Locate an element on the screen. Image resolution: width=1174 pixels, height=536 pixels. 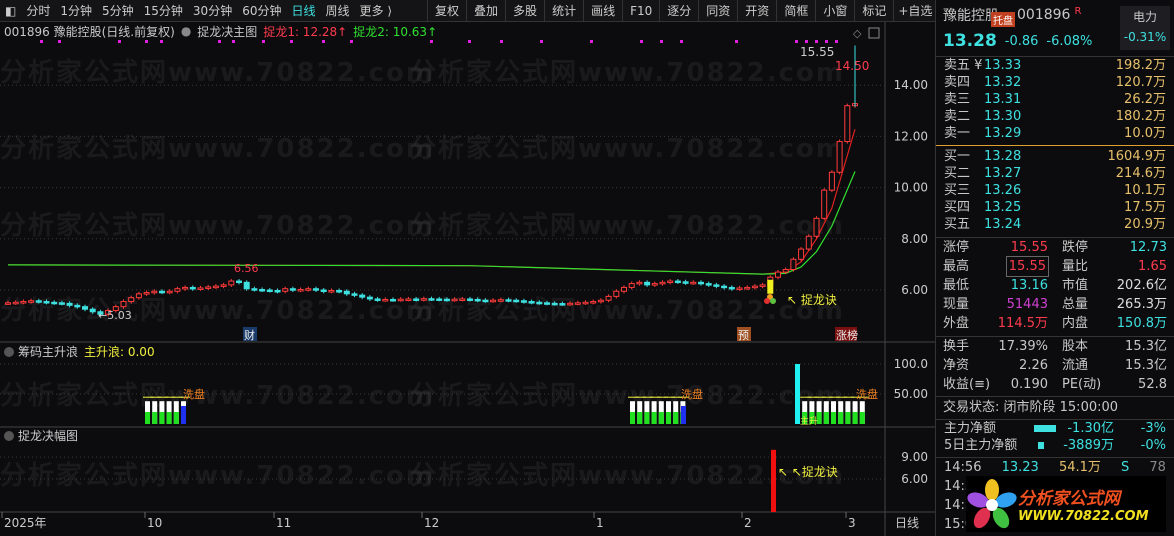
order-price: 13.26 is located at coordinates (1003, 190).